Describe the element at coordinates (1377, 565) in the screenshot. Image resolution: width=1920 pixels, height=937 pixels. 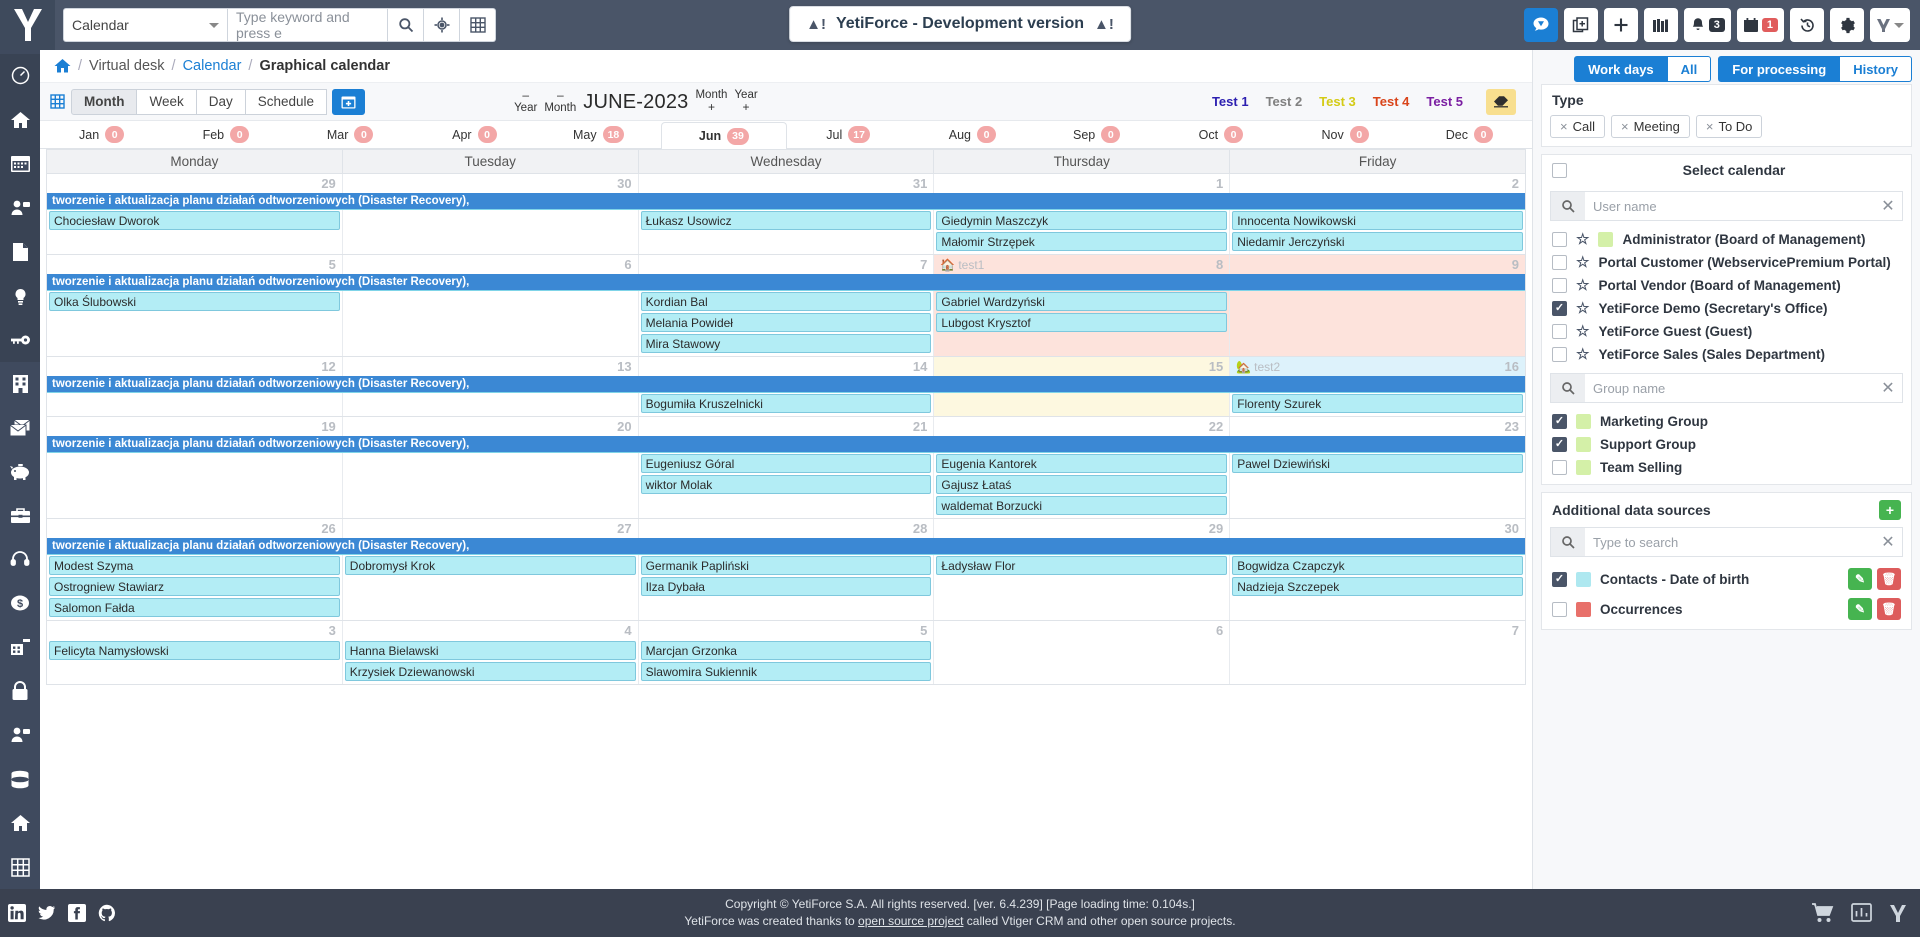
I see `event-item: Bogwidza Czapczyk` at that location.